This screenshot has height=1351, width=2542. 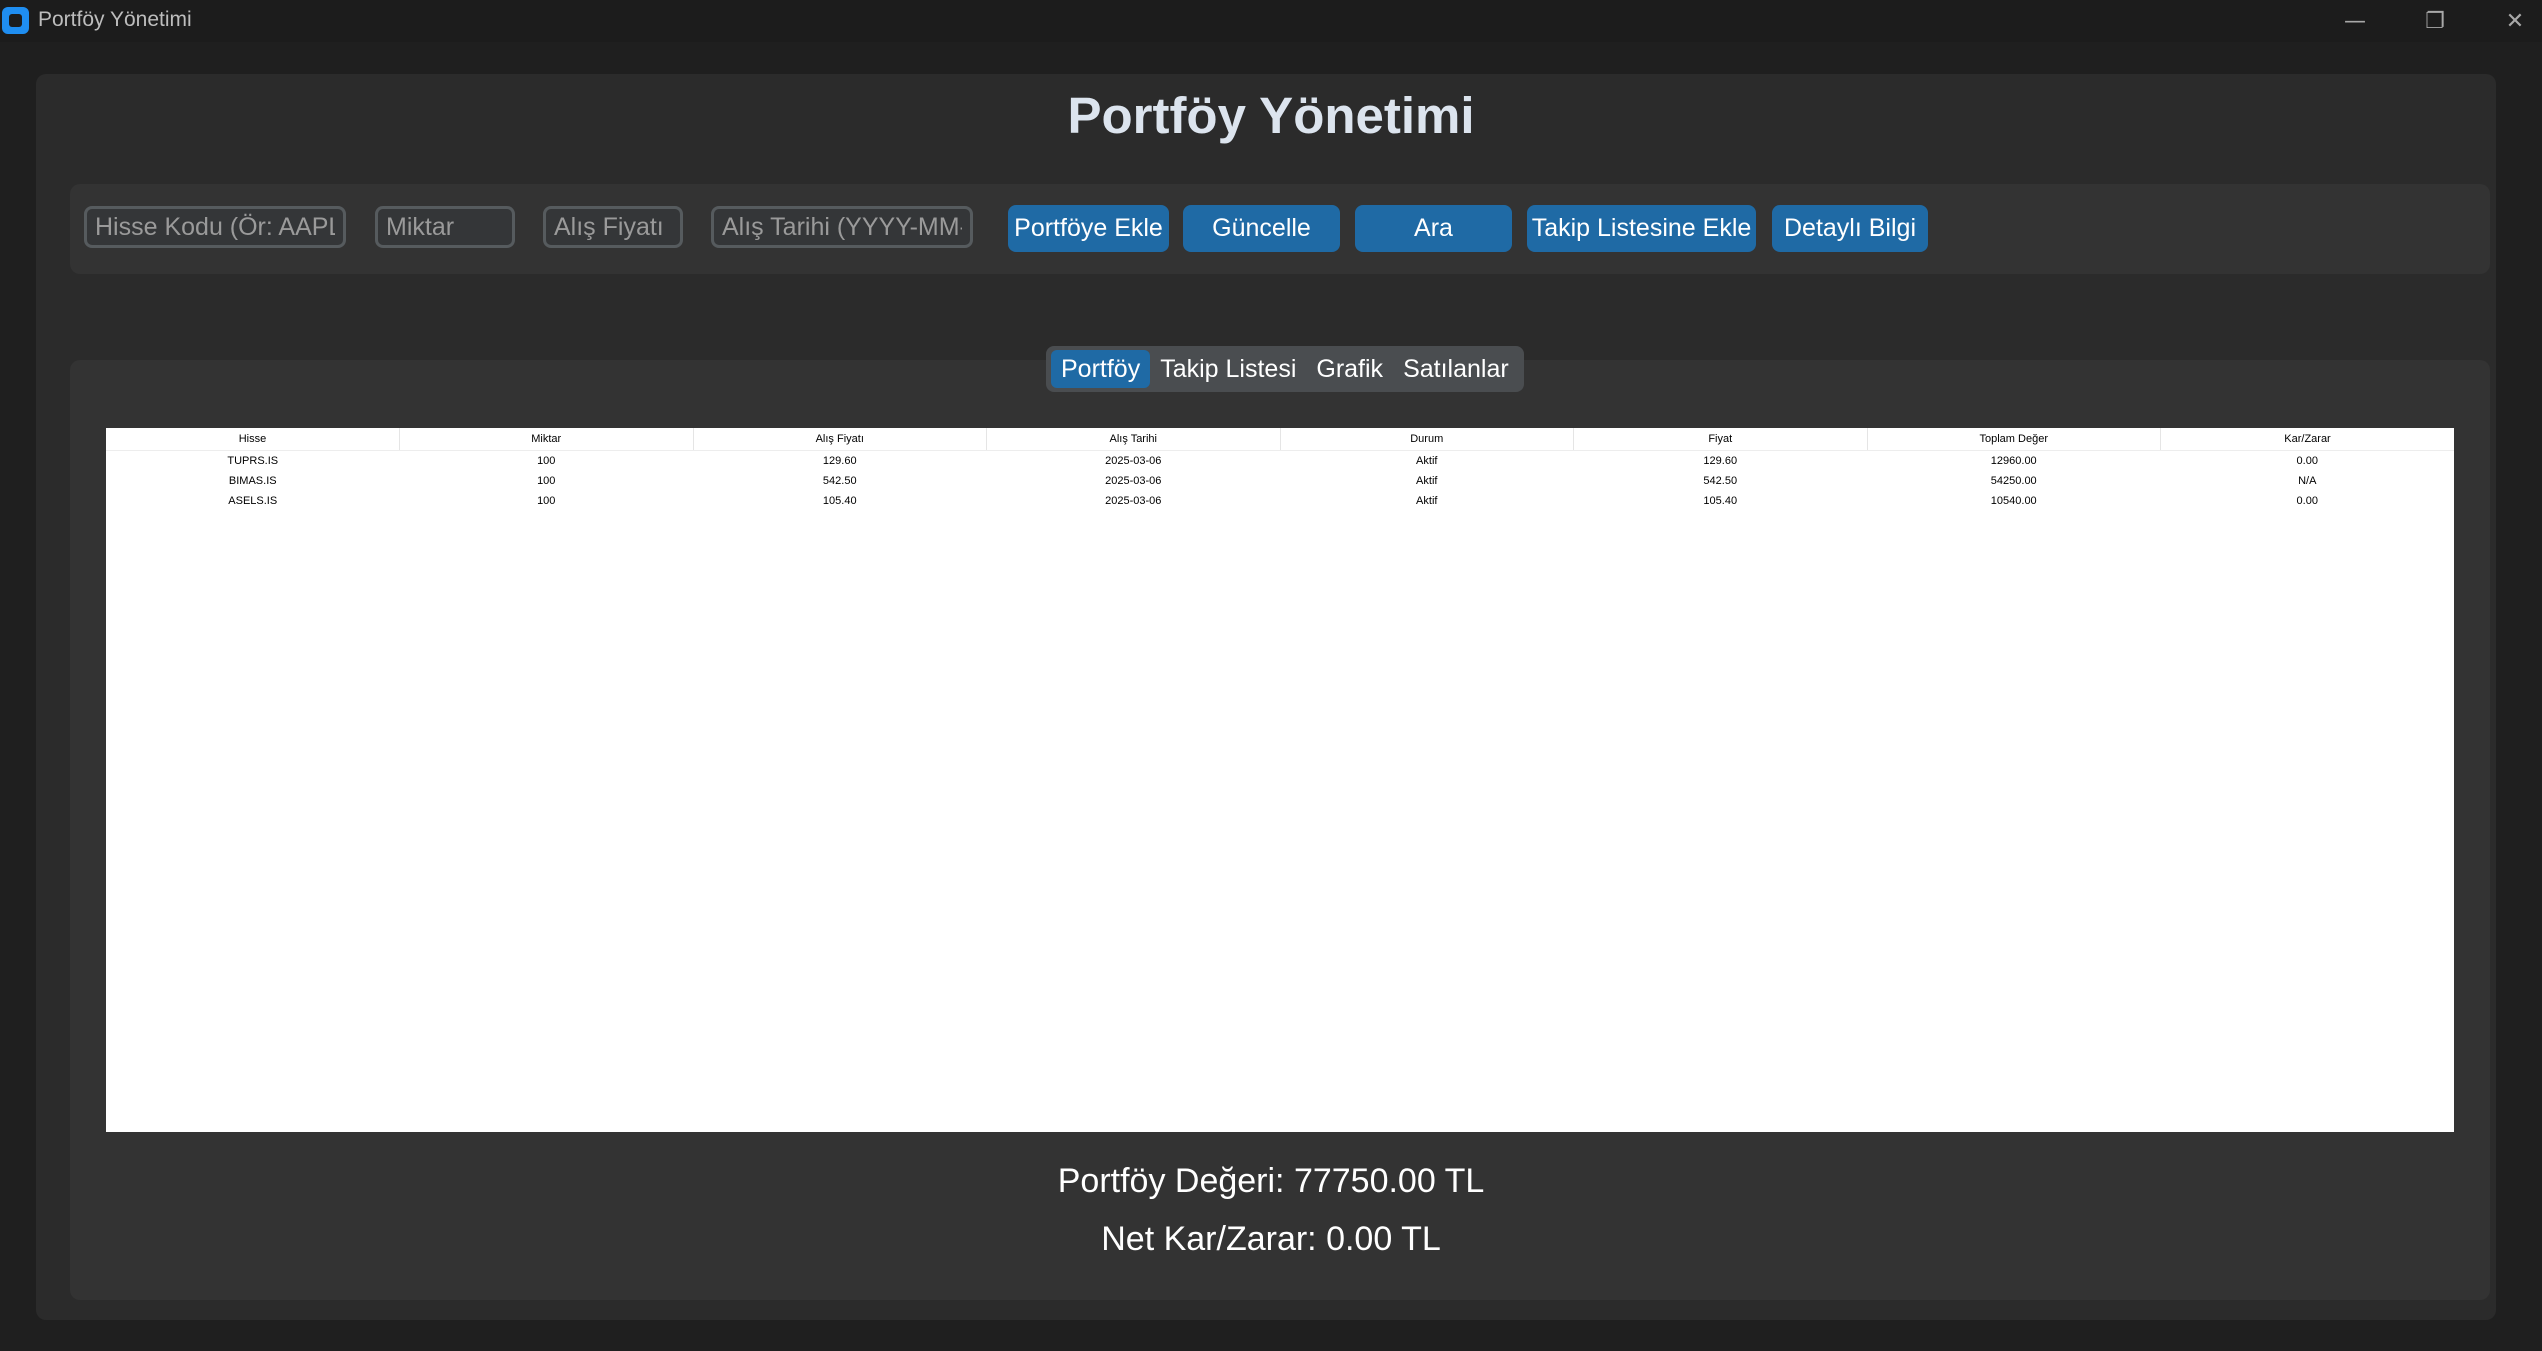 What do you see at coordinates (546, 439) in the screenshot?
I see `column-header: Miktar` at bounding box center [546, 439].